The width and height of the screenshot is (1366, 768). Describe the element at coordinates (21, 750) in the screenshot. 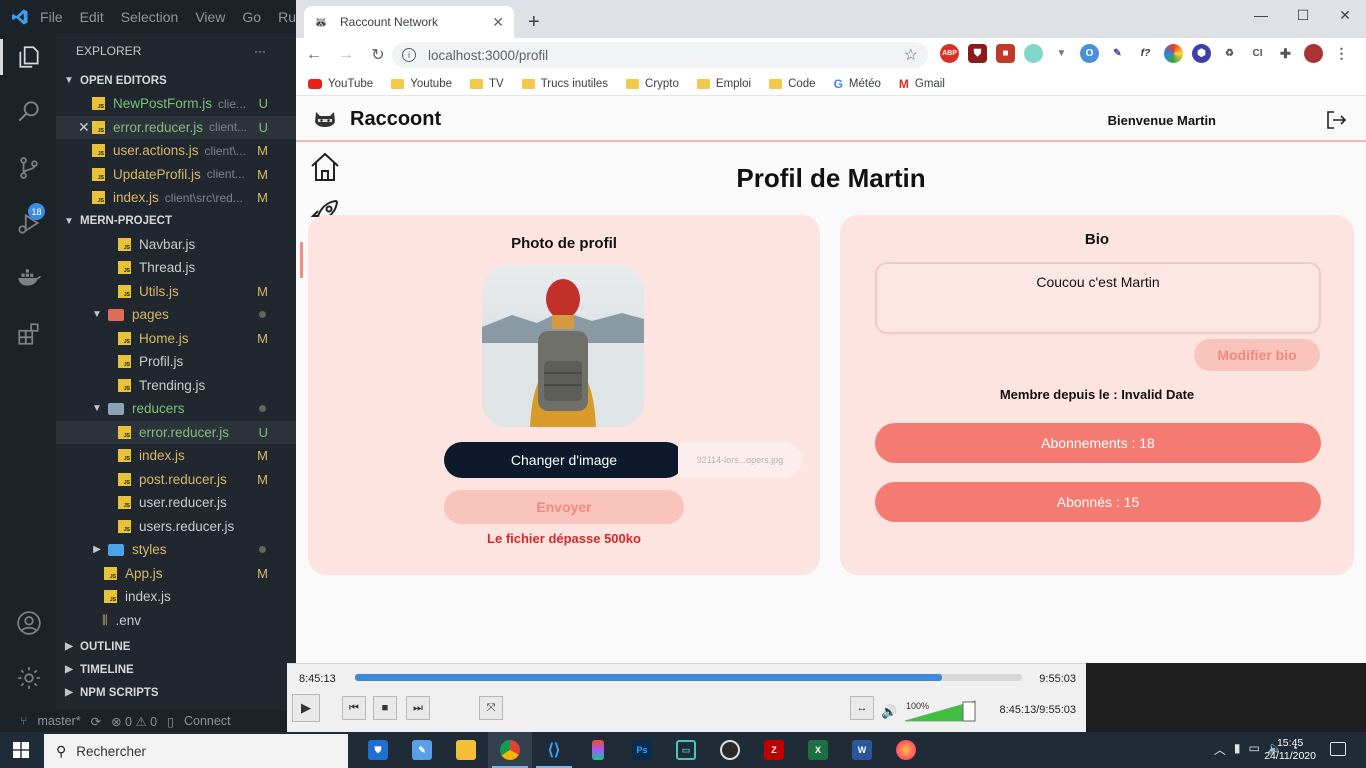

I see `windows-start-icon` at that location.